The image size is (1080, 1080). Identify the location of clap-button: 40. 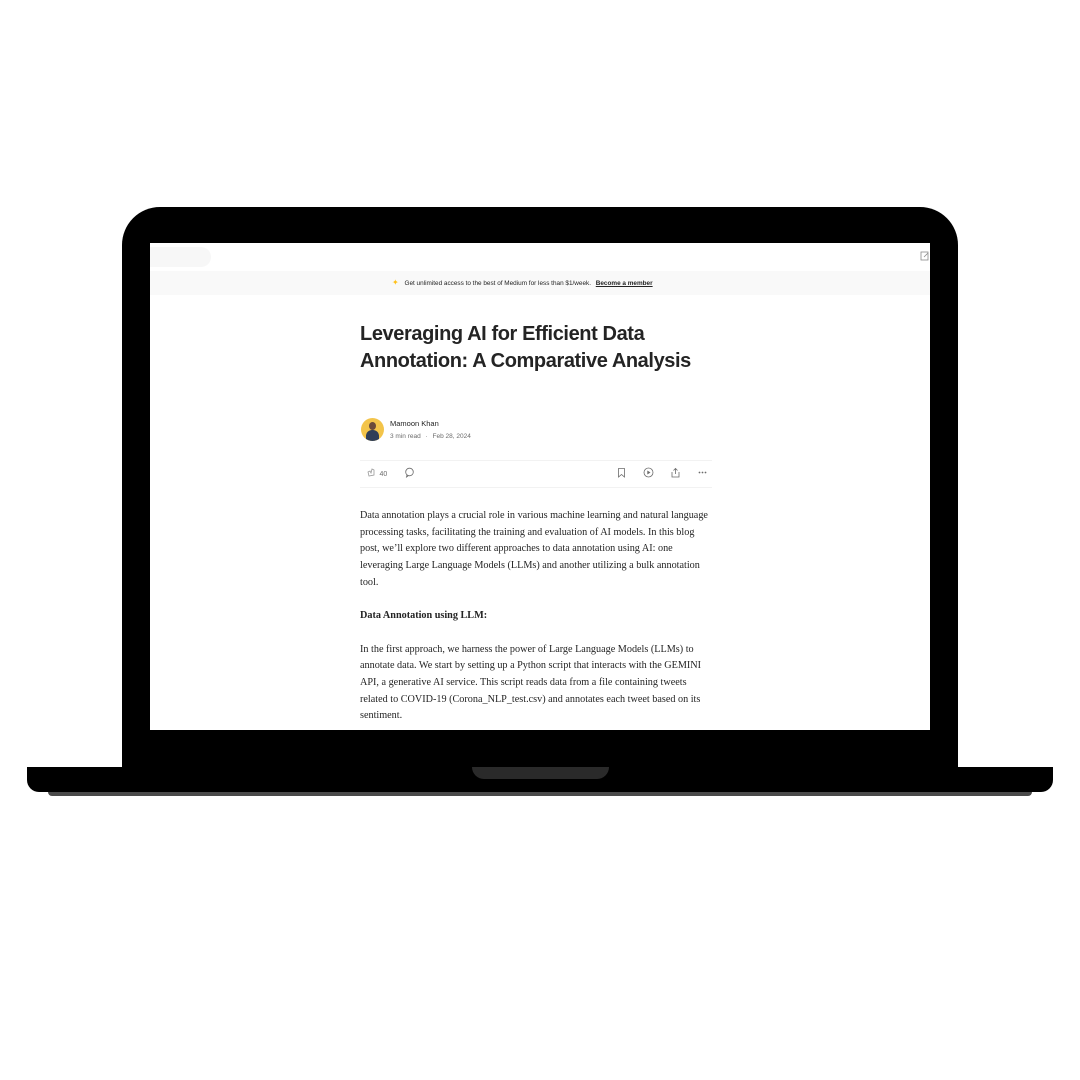
(376, 474).